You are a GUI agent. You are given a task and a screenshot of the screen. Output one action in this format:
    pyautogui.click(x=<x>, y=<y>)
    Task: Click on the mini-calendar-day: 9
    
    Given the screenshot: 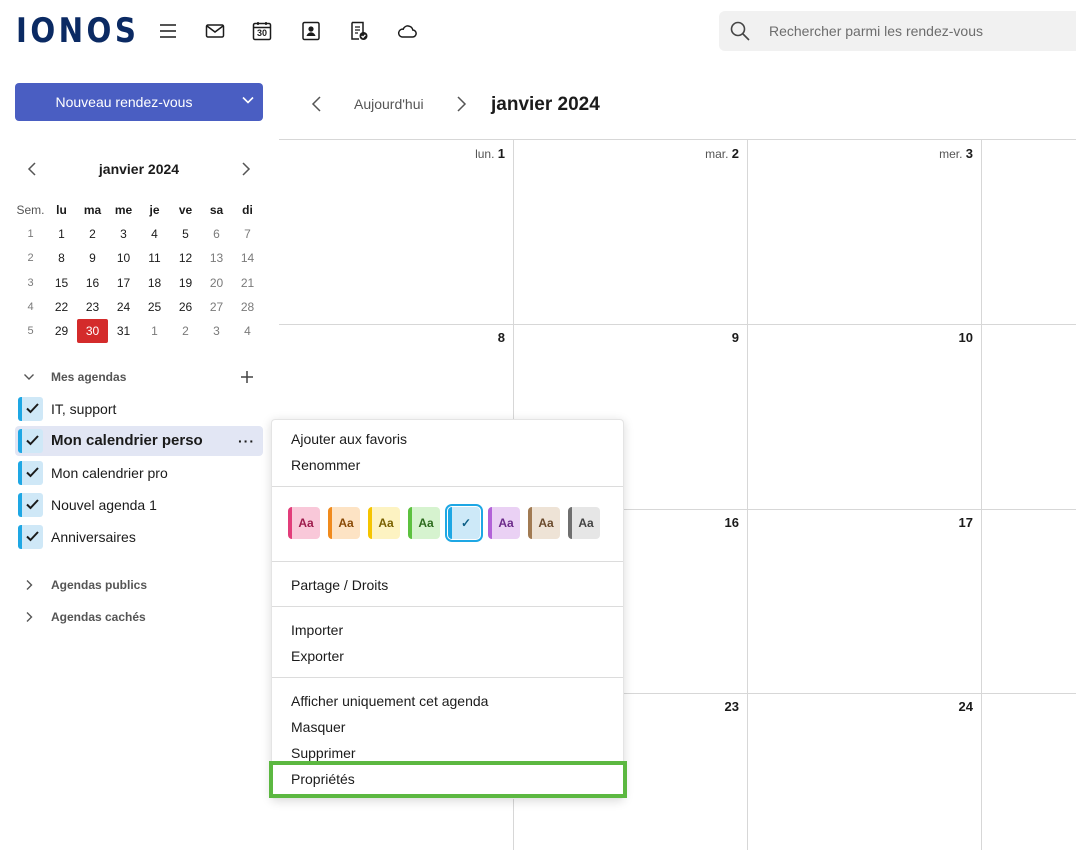 What is the action you would take?
    pyautogui.click(x=92, y=258)
    